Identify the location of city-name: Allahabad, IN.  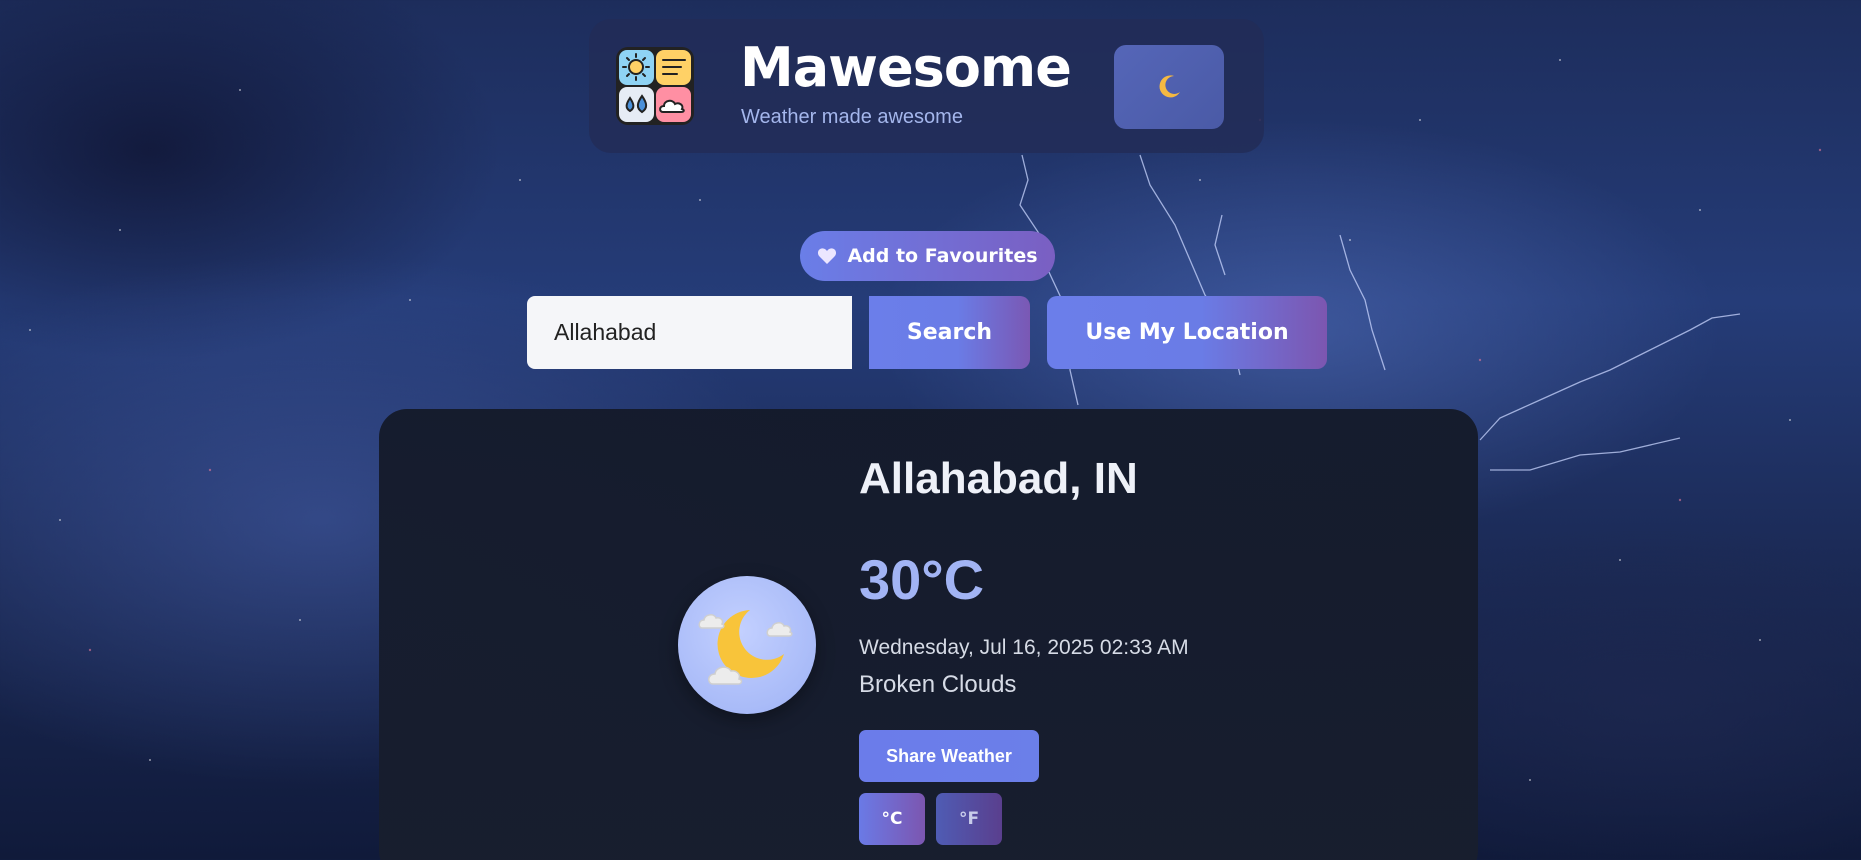
(998, 478).